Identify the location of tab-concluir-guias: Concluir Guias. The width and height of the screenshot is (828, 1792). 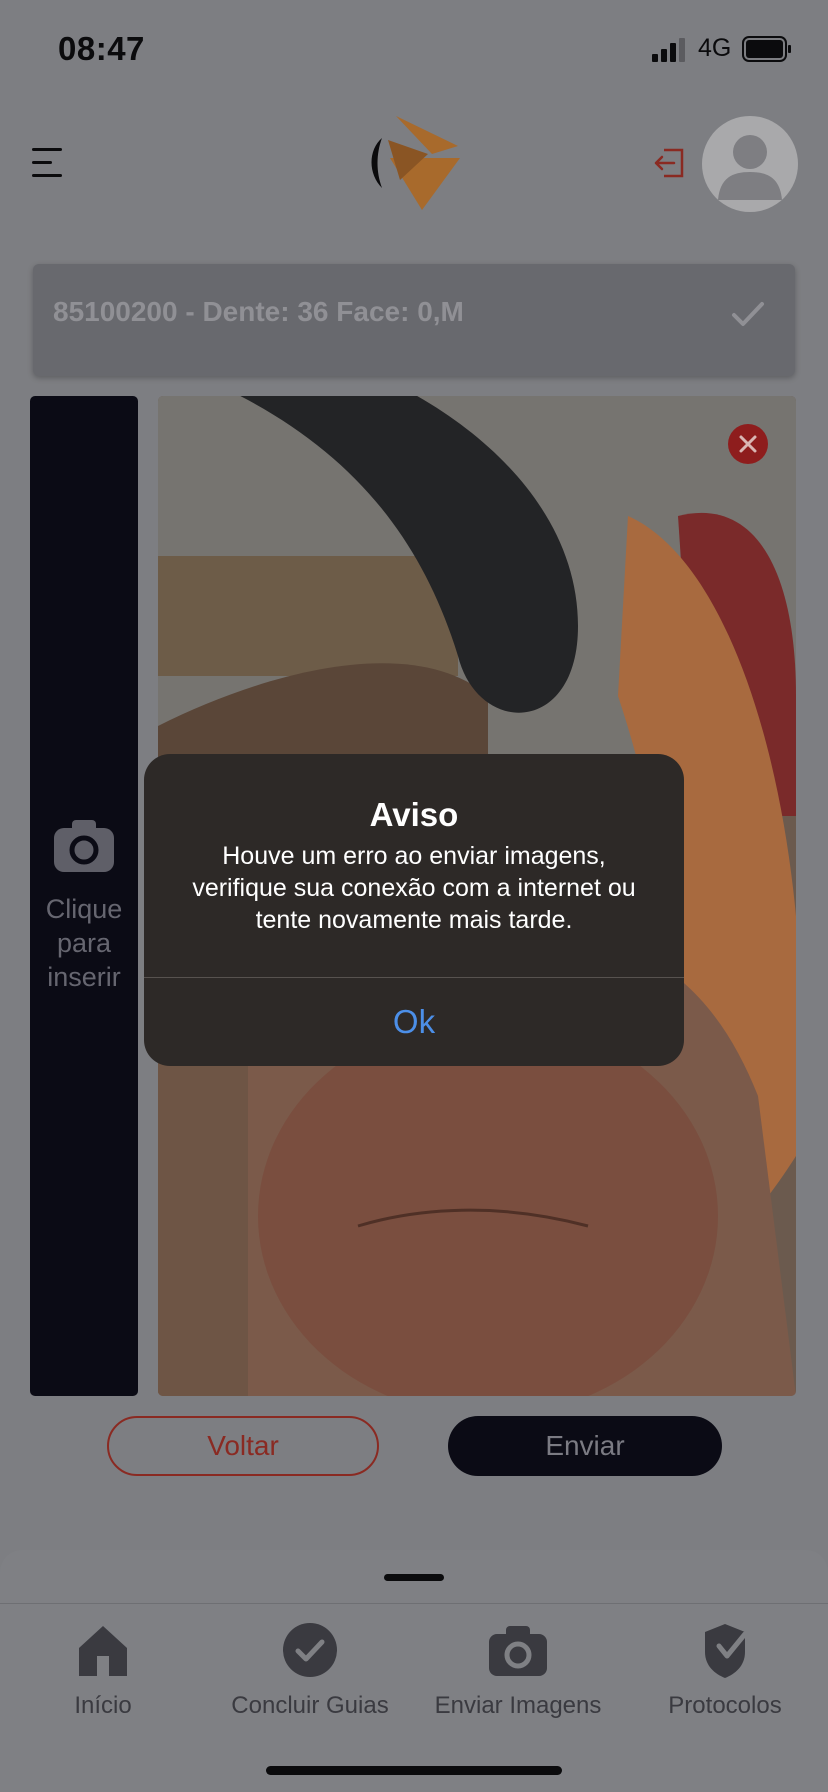
(310, 1670).